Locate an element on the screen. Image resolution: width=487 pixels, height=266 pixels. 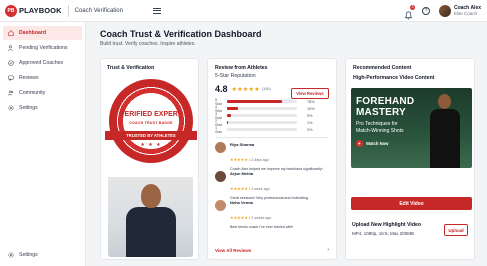
sidebar-item-label: Community is located at coordinates (32, 93).